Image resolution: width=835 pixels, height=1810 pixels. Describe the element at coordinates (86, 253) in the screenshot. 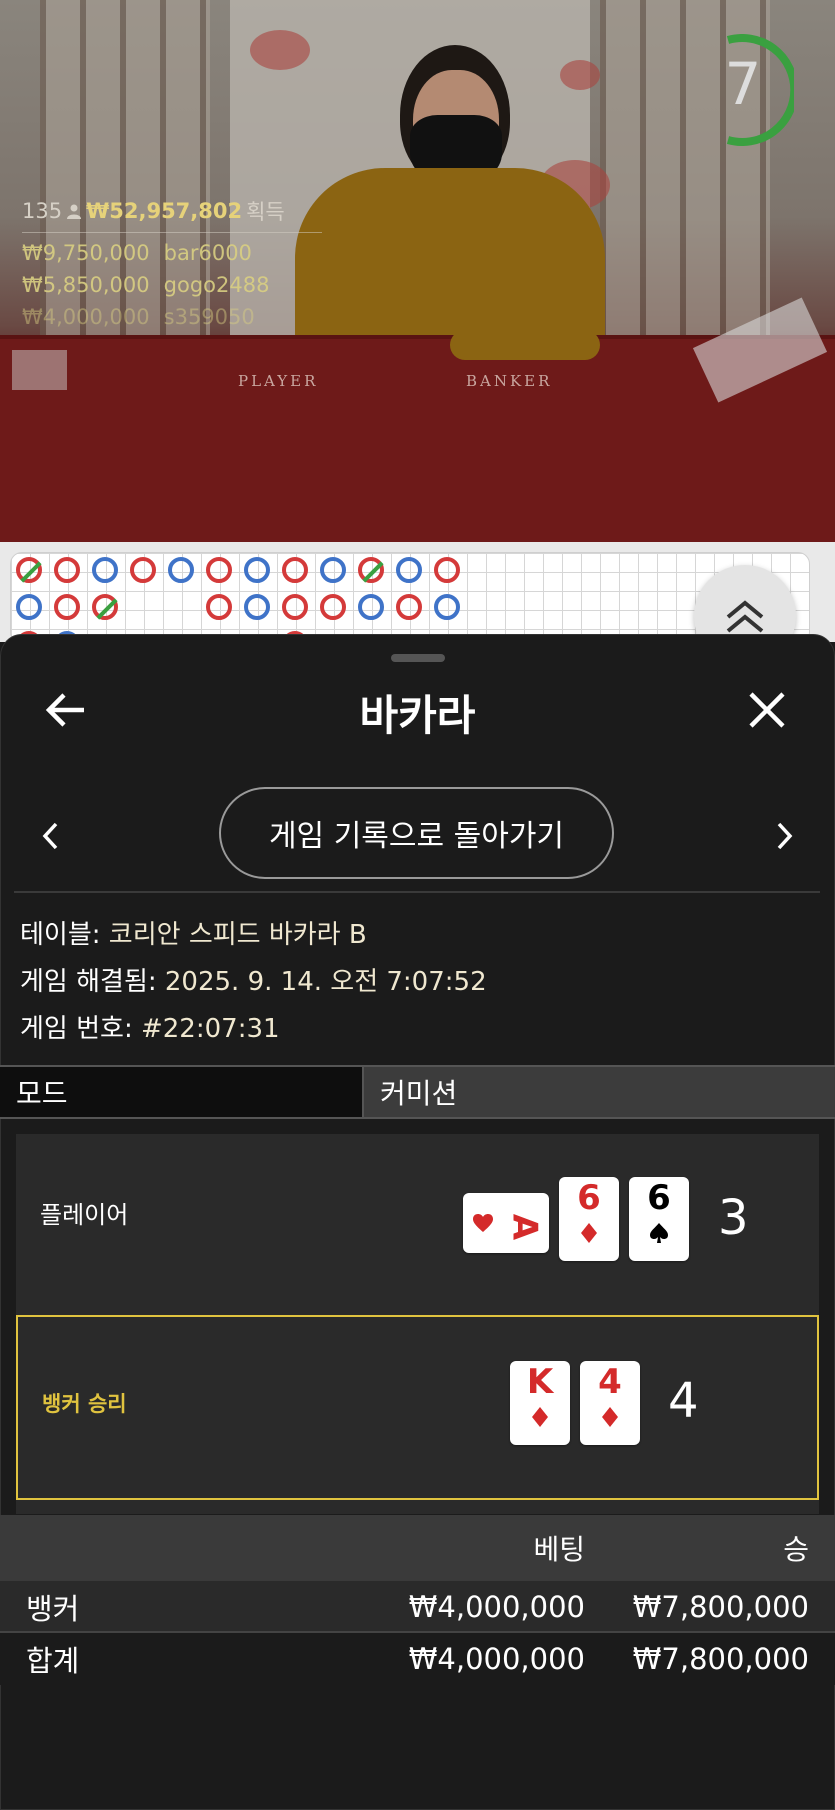

I see `winner-amount: ₩9,750,000` at that location.